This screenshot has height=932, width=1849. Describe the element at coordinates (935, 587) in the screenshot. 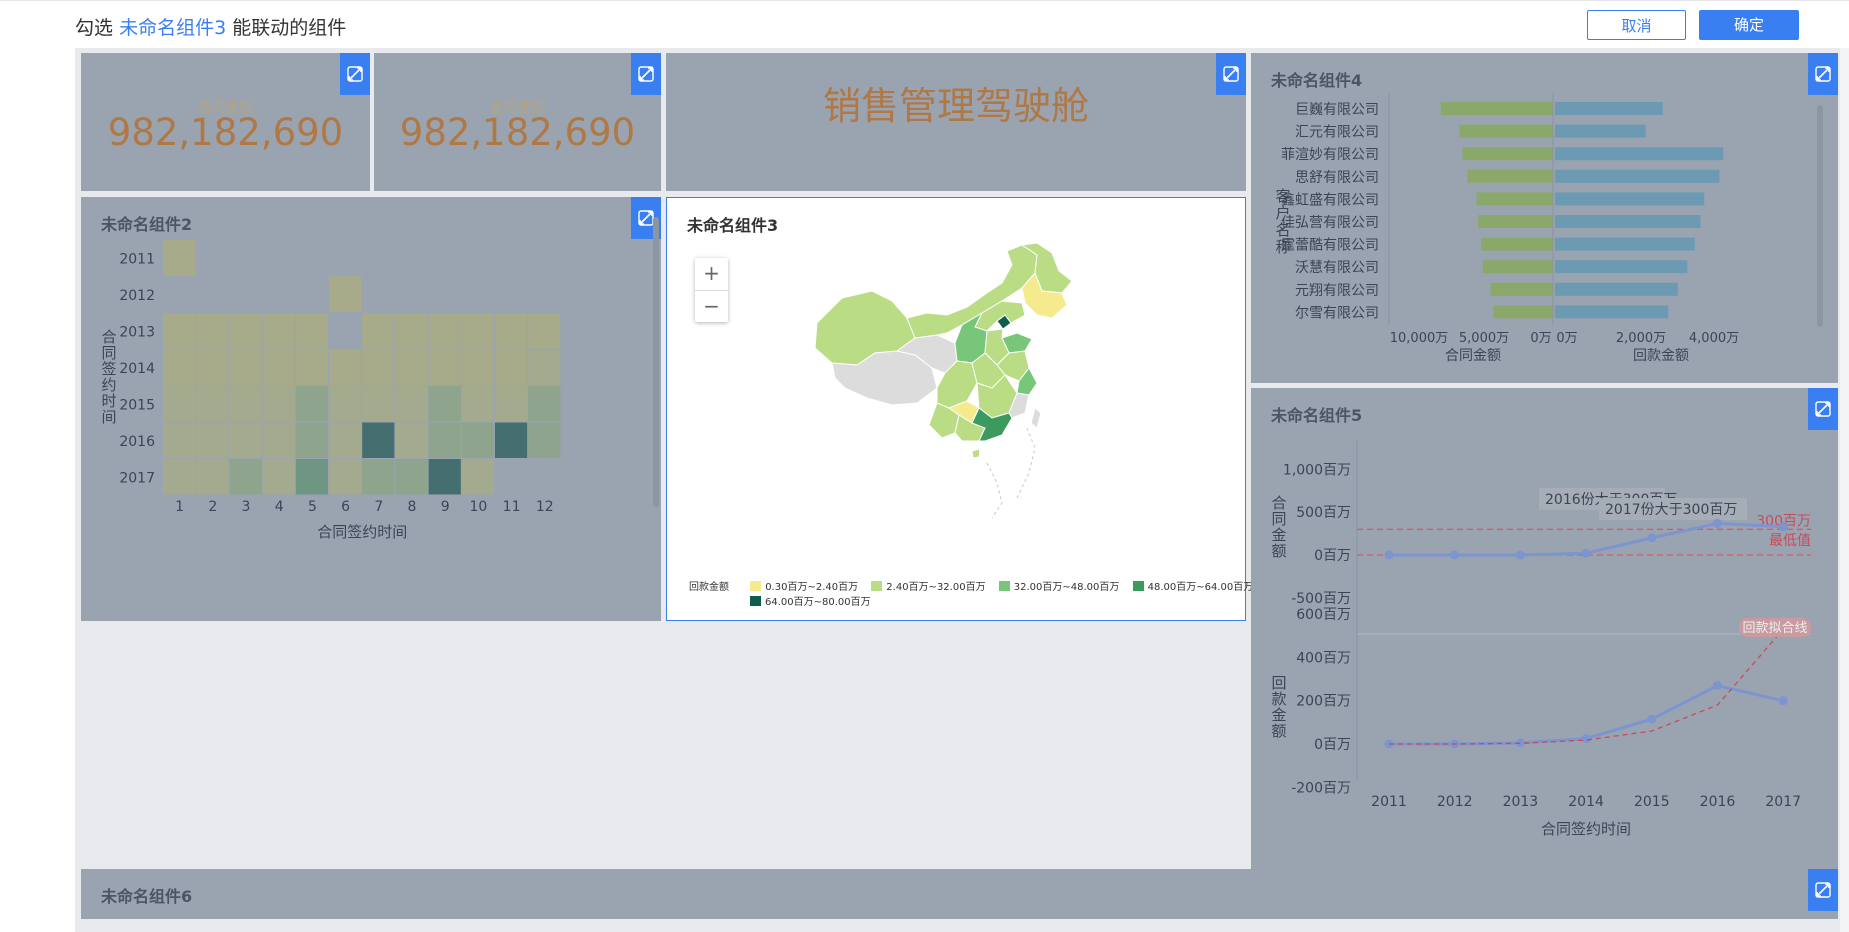

I see `legend-item: 2.40百万~32.00百万` at that location.